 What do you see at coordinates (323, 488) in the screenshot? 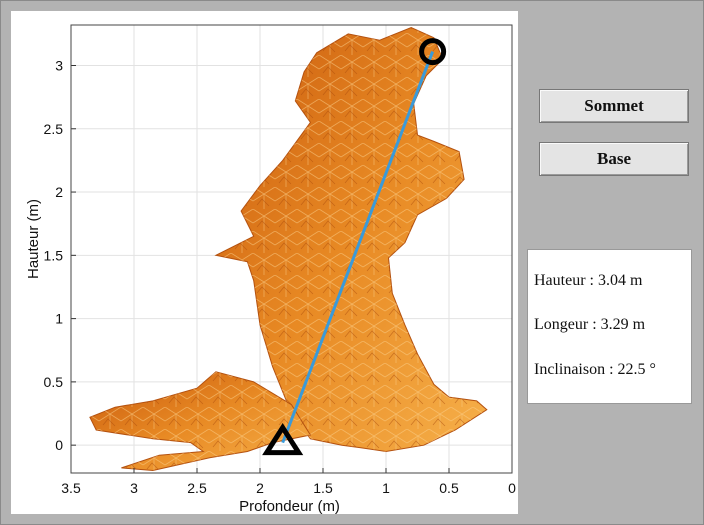
I see `x-tick-label: 1.5` at bounding box center [323, 488].